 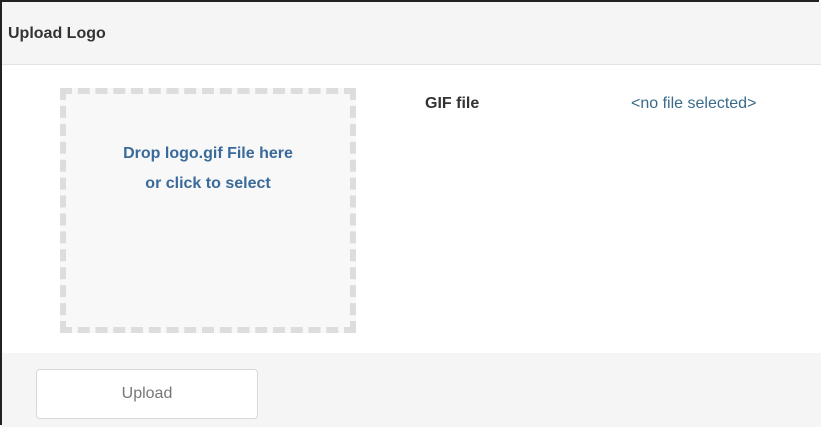 What do you see at coordinates (694, 103) in the screenshot?
I see `selected-file-value: <no file selected>` at bounding box center [694, 103].